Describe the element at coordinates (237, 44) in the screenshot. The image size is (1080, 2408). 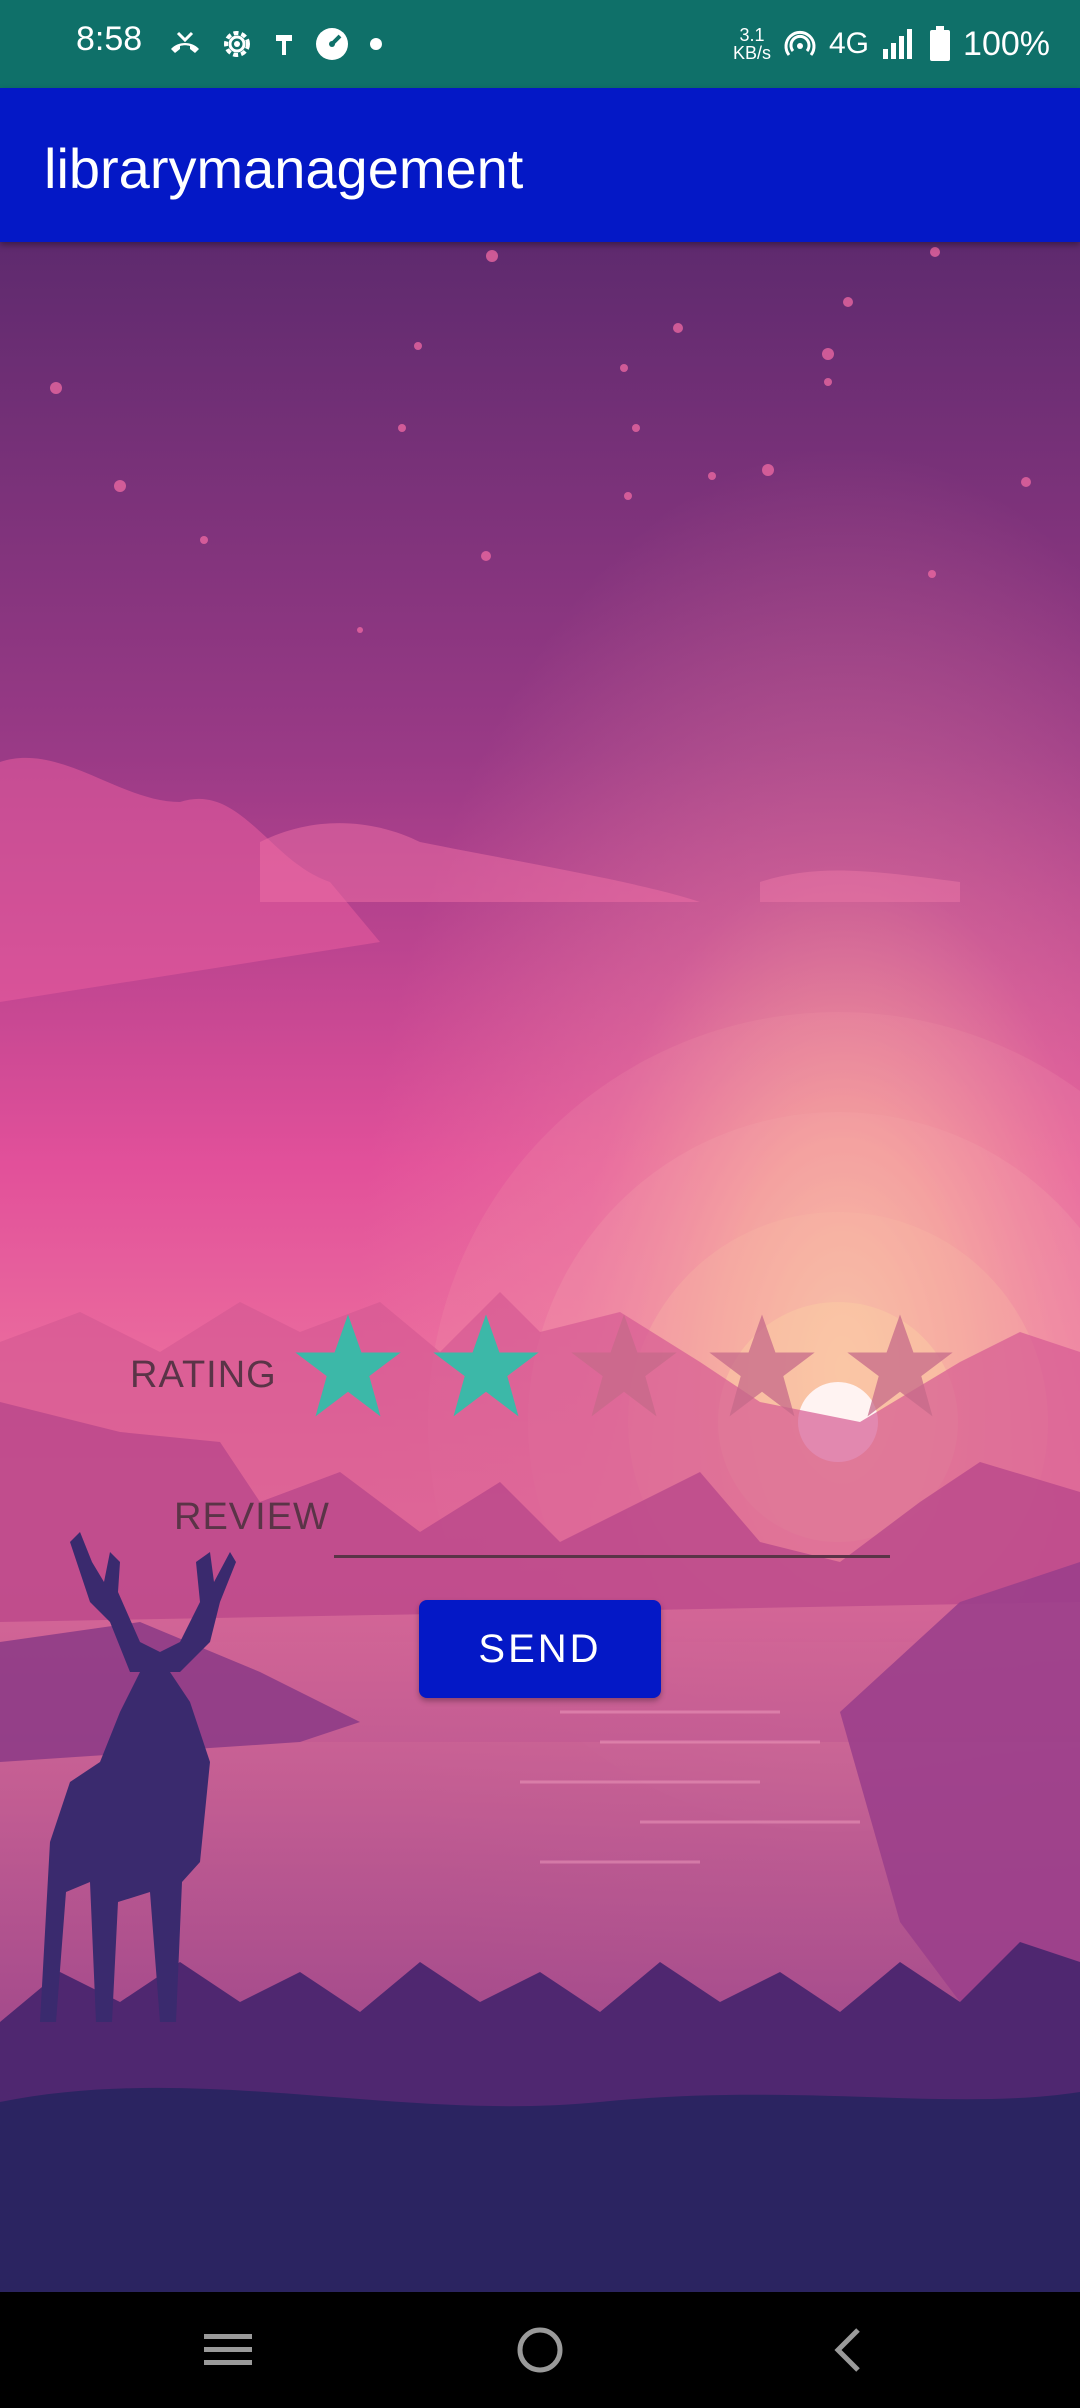
I see `settings-icon` at that location.